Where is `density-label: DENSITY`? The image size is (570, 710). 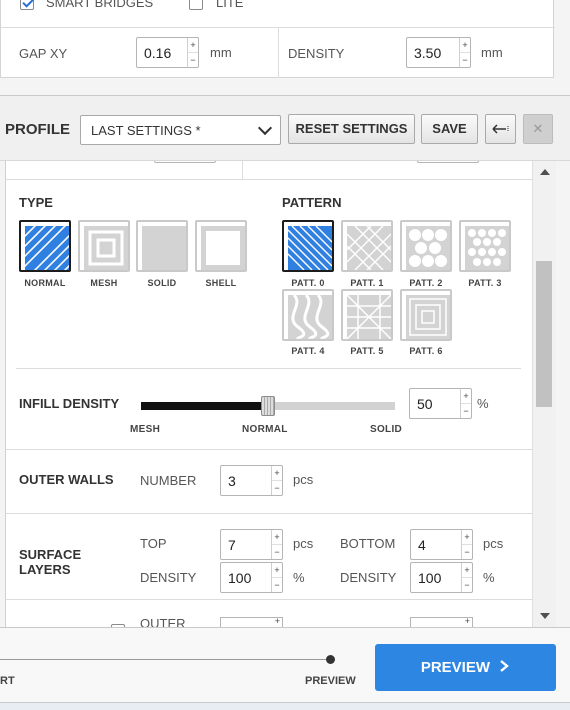
density-label: DENSITY is located at coordinates (316, 53).